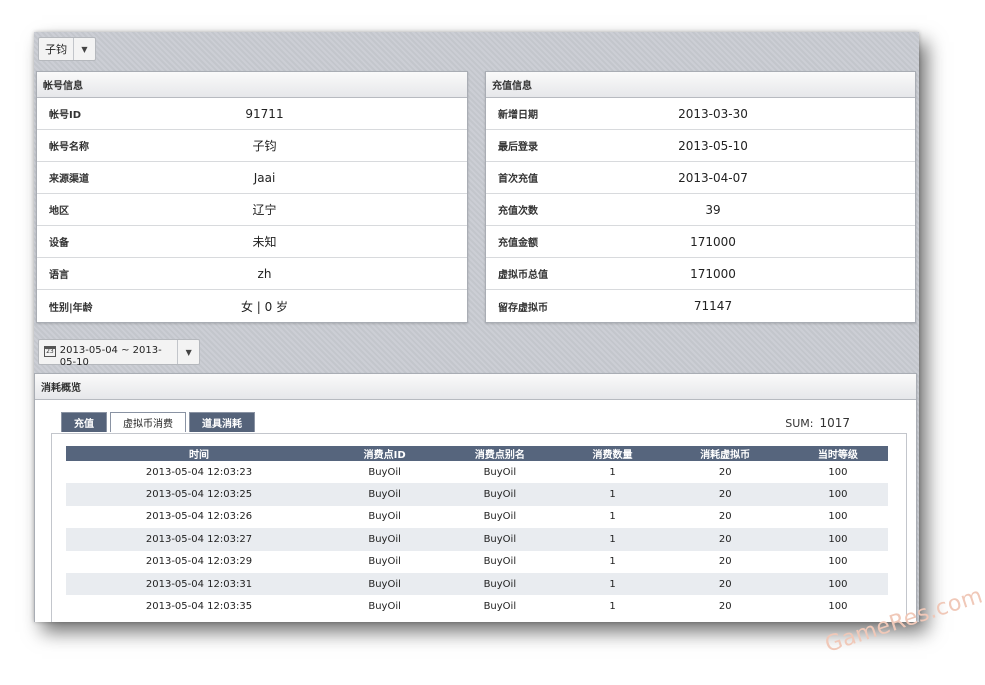  I want to click on table-cell: 2013-05-04 12:03:23, so click(199, 472).